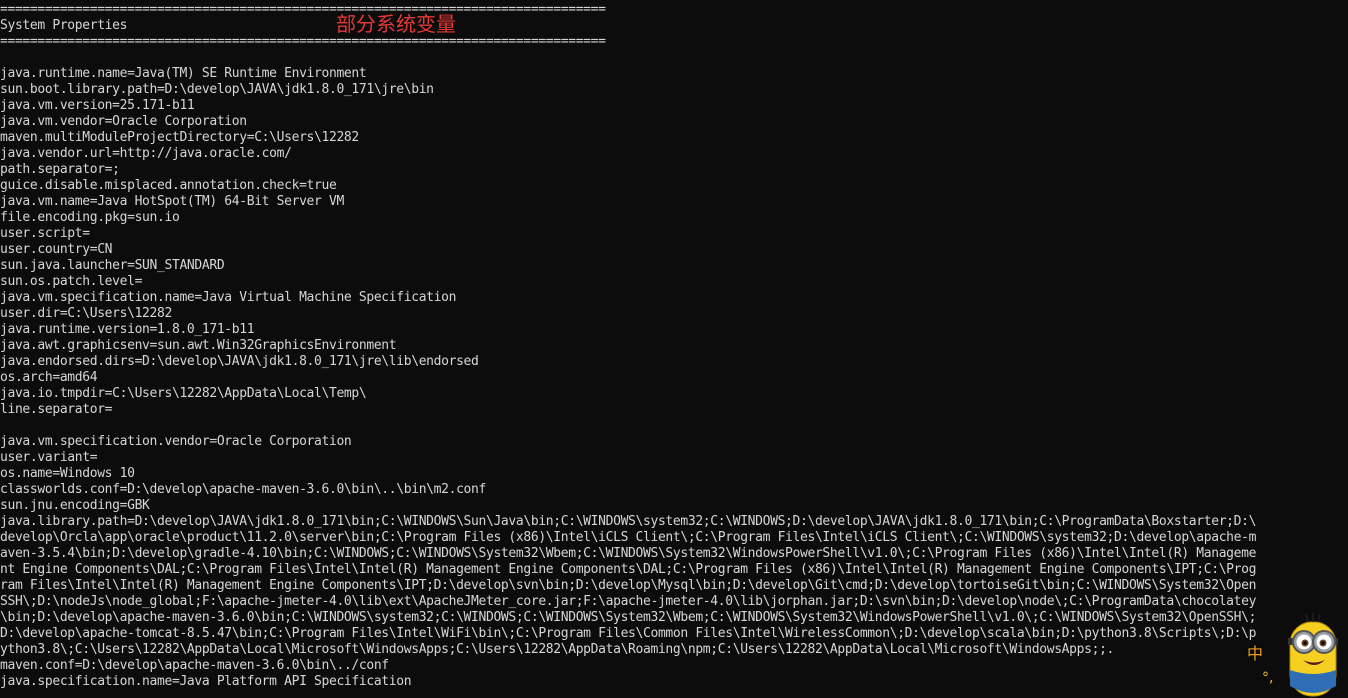 The height and width of the screenshot is (698, 1348). Describe the element at coordinates (67, 473) in the screenshot. I see `console-line: os.name=Windows 10` at that location.